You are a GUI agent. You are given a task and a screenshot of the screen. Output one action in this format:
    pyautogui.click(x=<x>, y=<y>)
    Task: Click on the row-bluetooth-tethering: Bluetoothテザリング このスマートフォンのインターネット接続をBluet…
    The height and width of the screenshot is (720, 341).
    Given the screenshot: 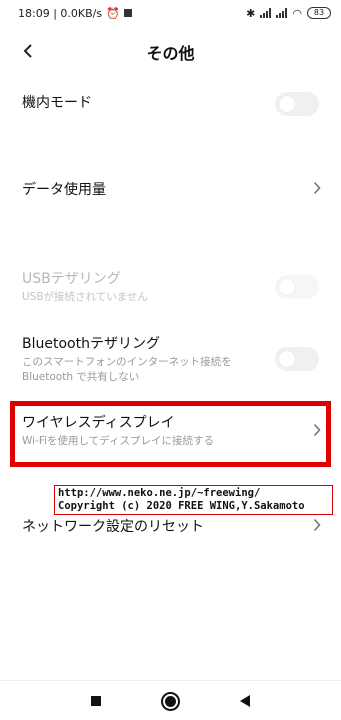 What is the action you would take?
    pyautogui.click(x=170, y=361)
    